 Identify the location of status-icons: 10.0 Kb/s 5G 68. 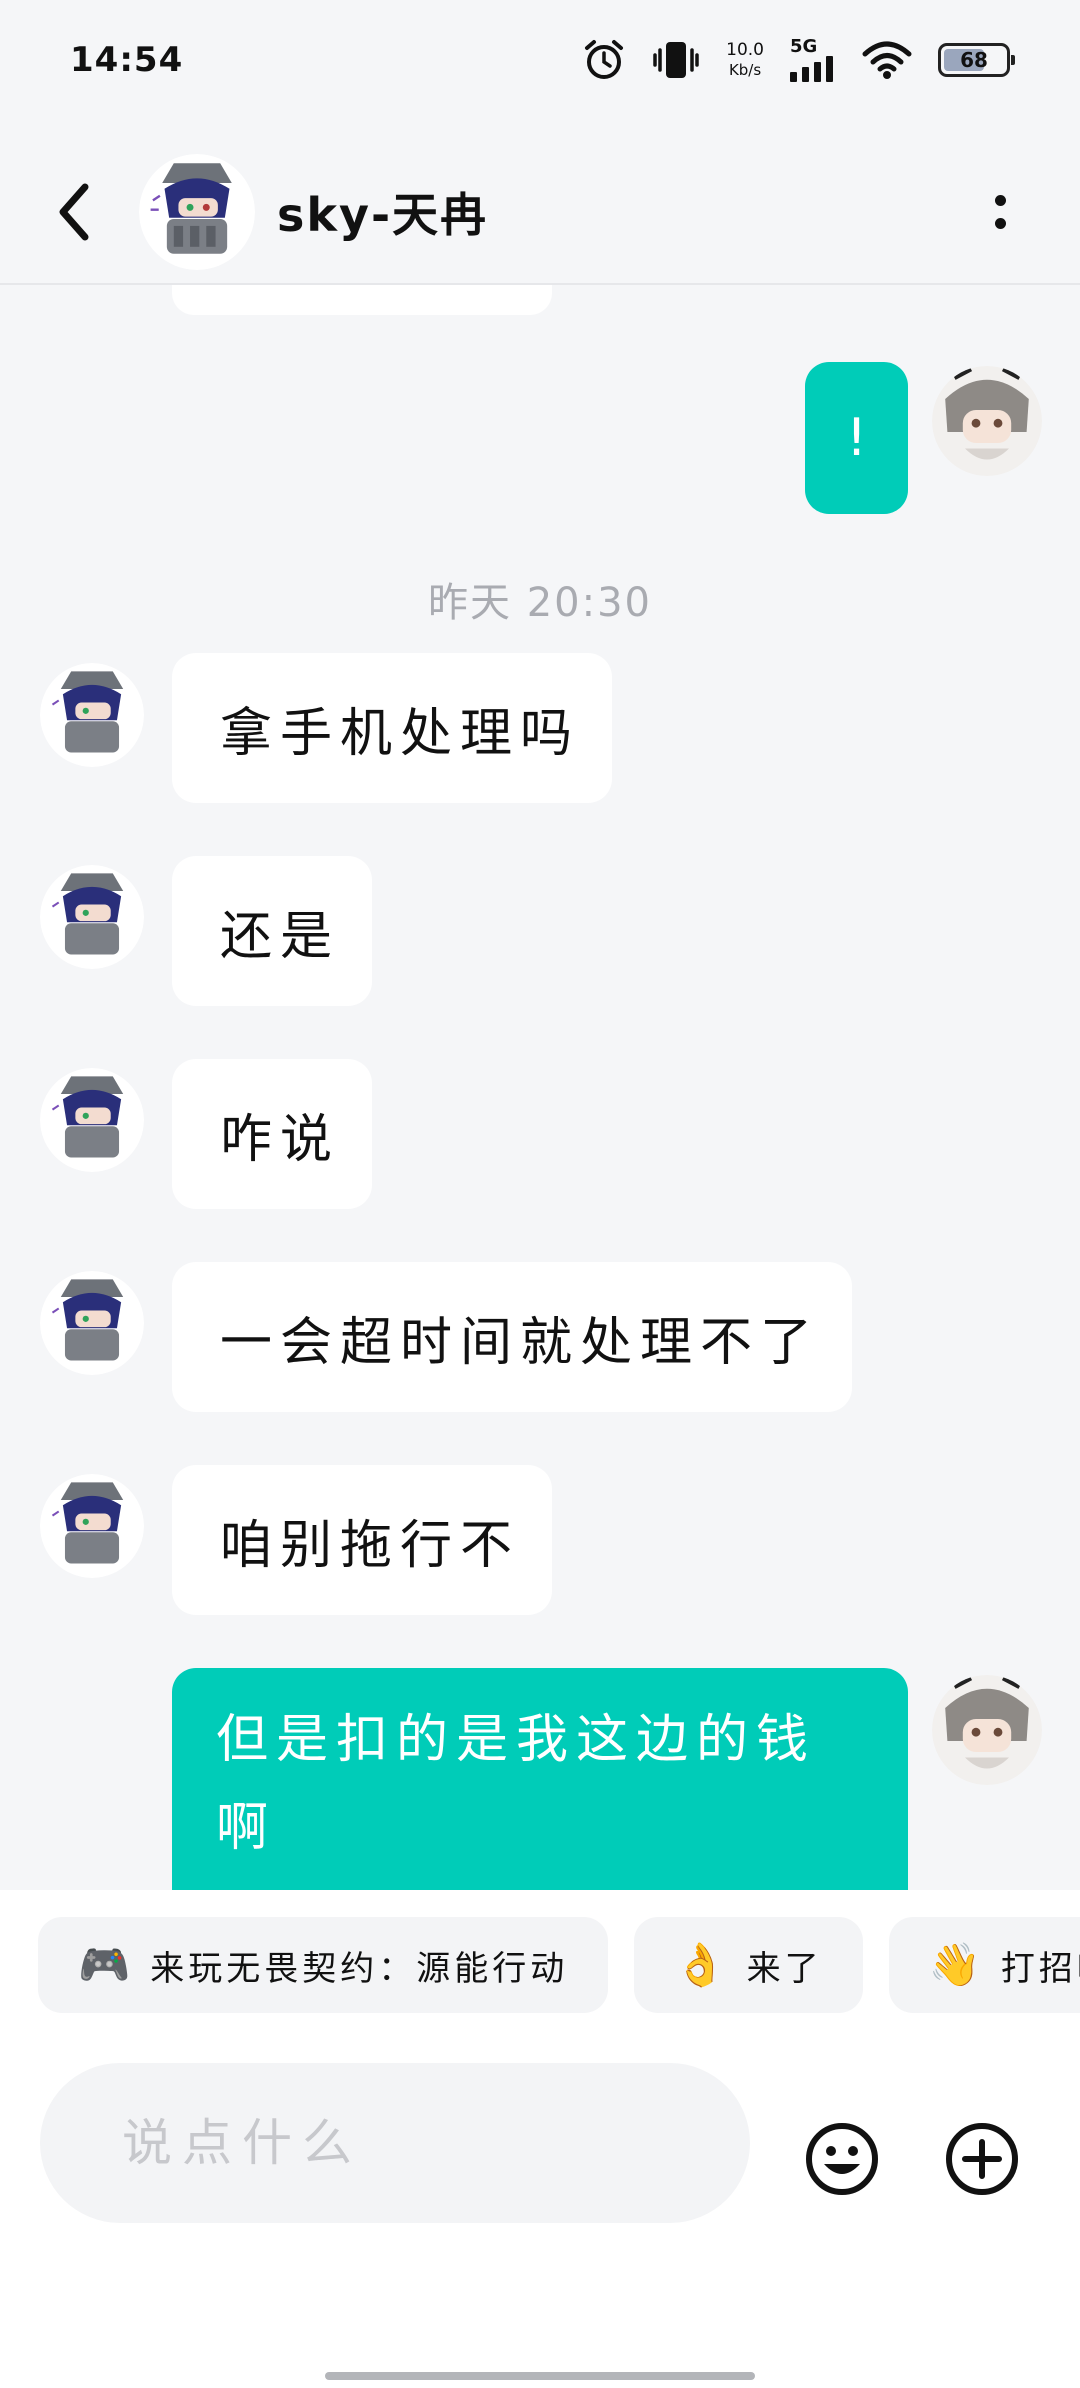
(798, 60).